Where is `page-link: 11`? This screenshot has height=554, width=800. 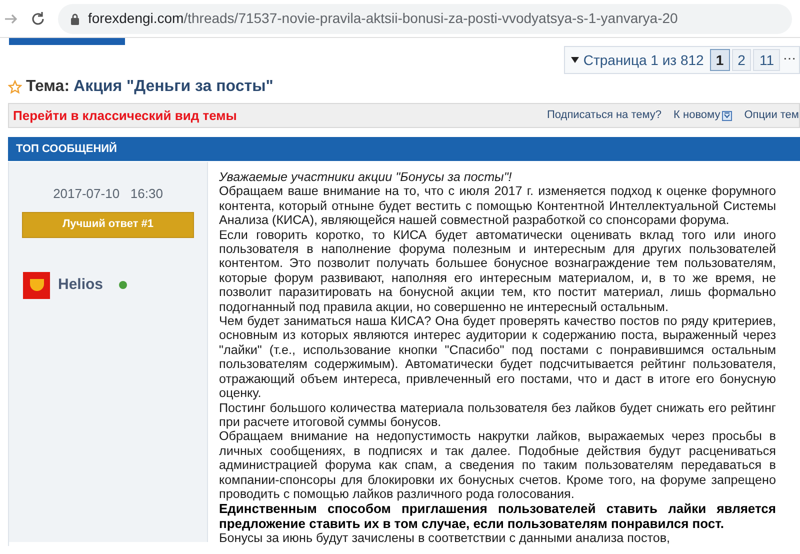 page-link: 11 is located at coordinates (766, 60).